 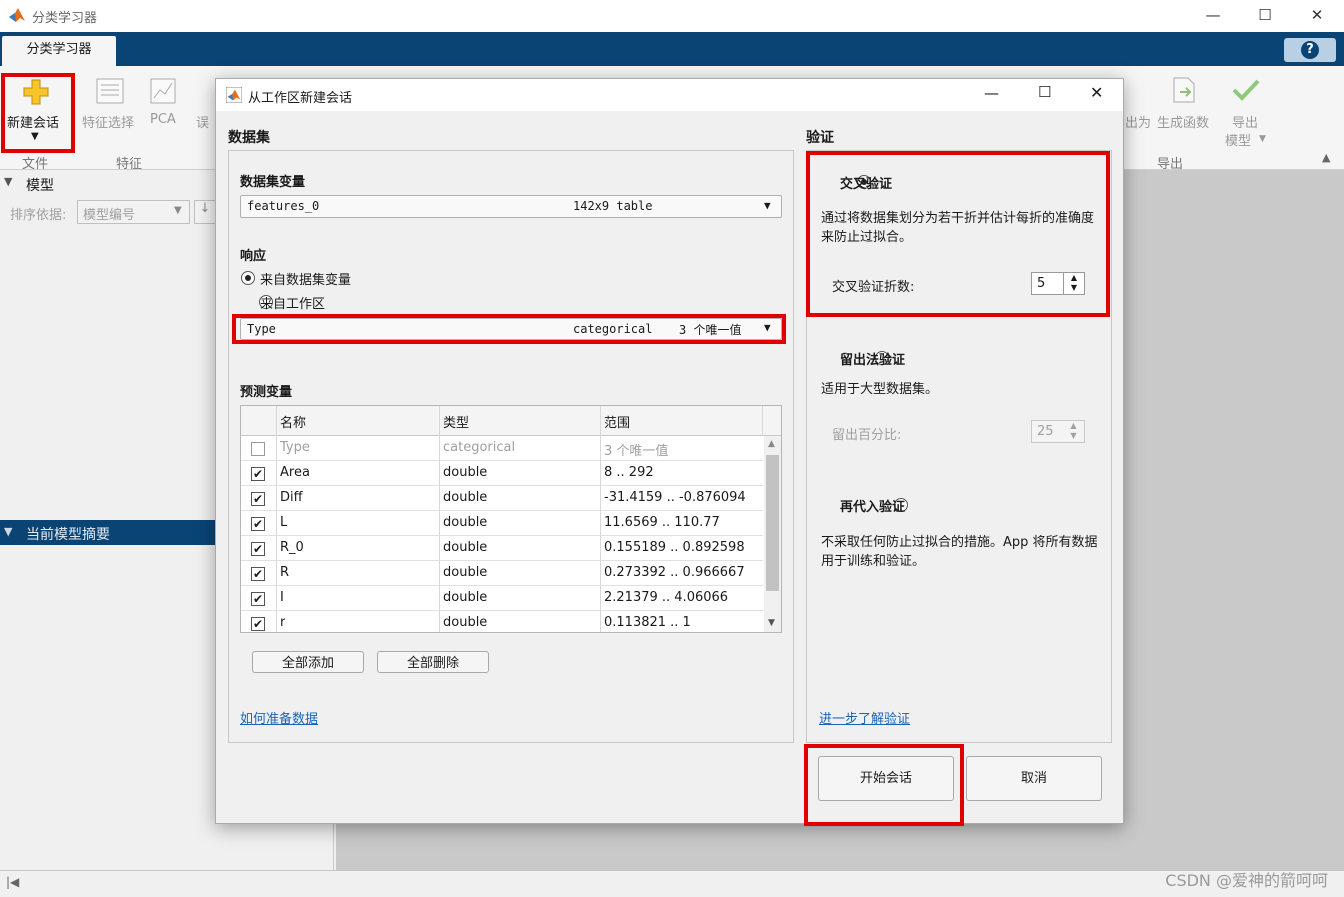 I want to click on checkmark-icon, so click(x=1246, y=90).